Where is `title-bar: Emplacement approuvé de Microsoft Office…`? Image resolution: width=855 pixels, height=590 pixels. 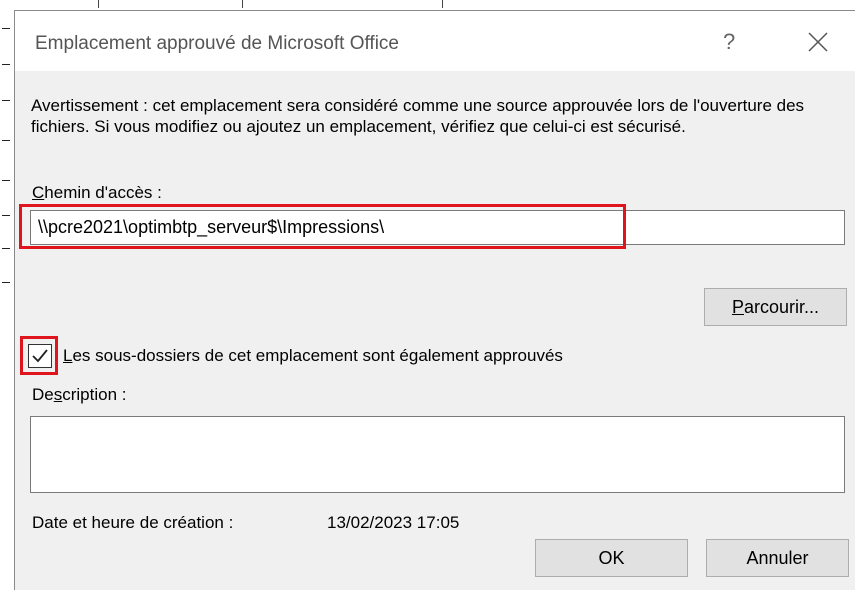
title-bar: Emplacement approuvé de Microsoft Office… is located at coordinates (435, 41).